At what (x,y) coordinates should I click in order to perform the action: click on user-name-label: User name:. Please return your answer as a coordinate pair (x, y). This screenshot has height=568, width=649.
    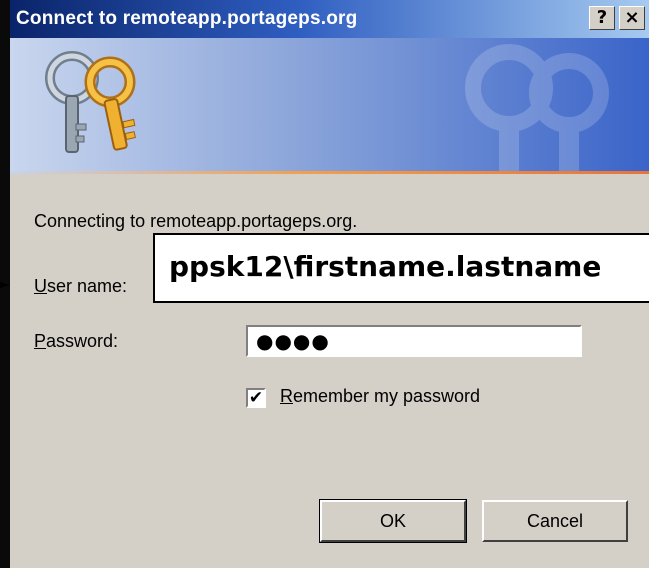
    Looking at the image, I should click on (81, 286).